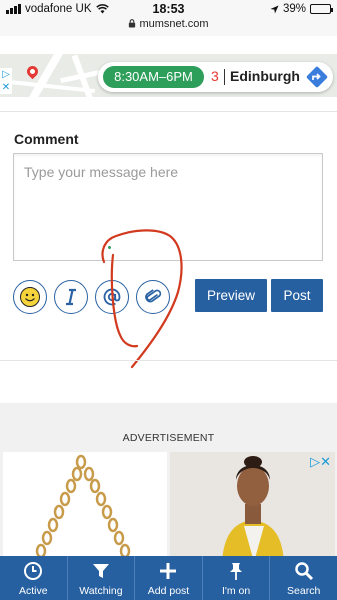 The height and width of the screenshot is (600, 337). Describe the element at coordinates (132, 23) in the screenshot. I see `lock-icon` at that location.